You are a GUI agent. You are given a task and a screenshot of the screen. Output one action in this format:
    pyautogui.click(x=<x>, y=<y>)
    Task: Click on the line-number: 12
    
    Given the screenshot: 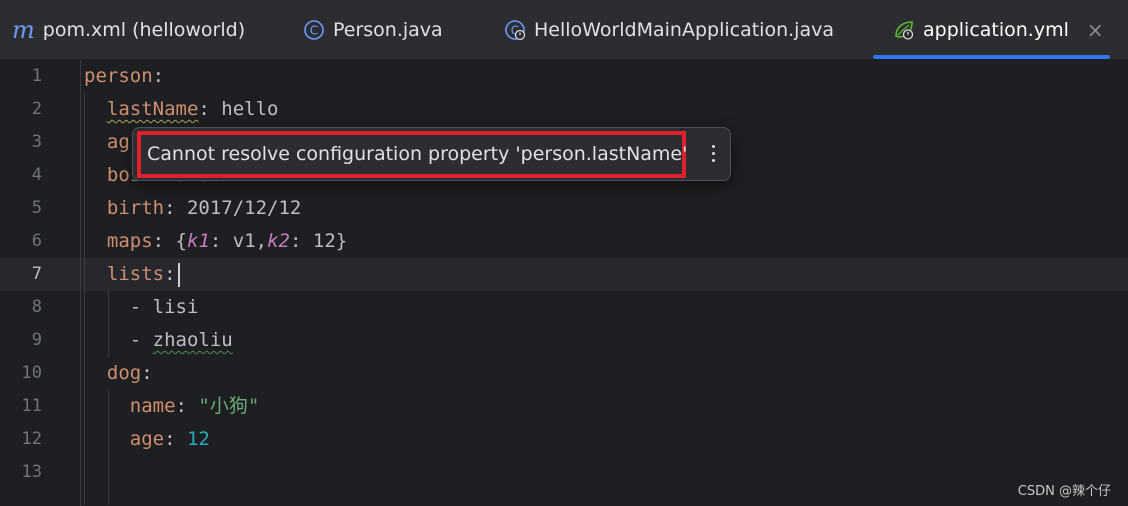 What is the action you would take?
    pyautogui.click(x=31, y=439)
    